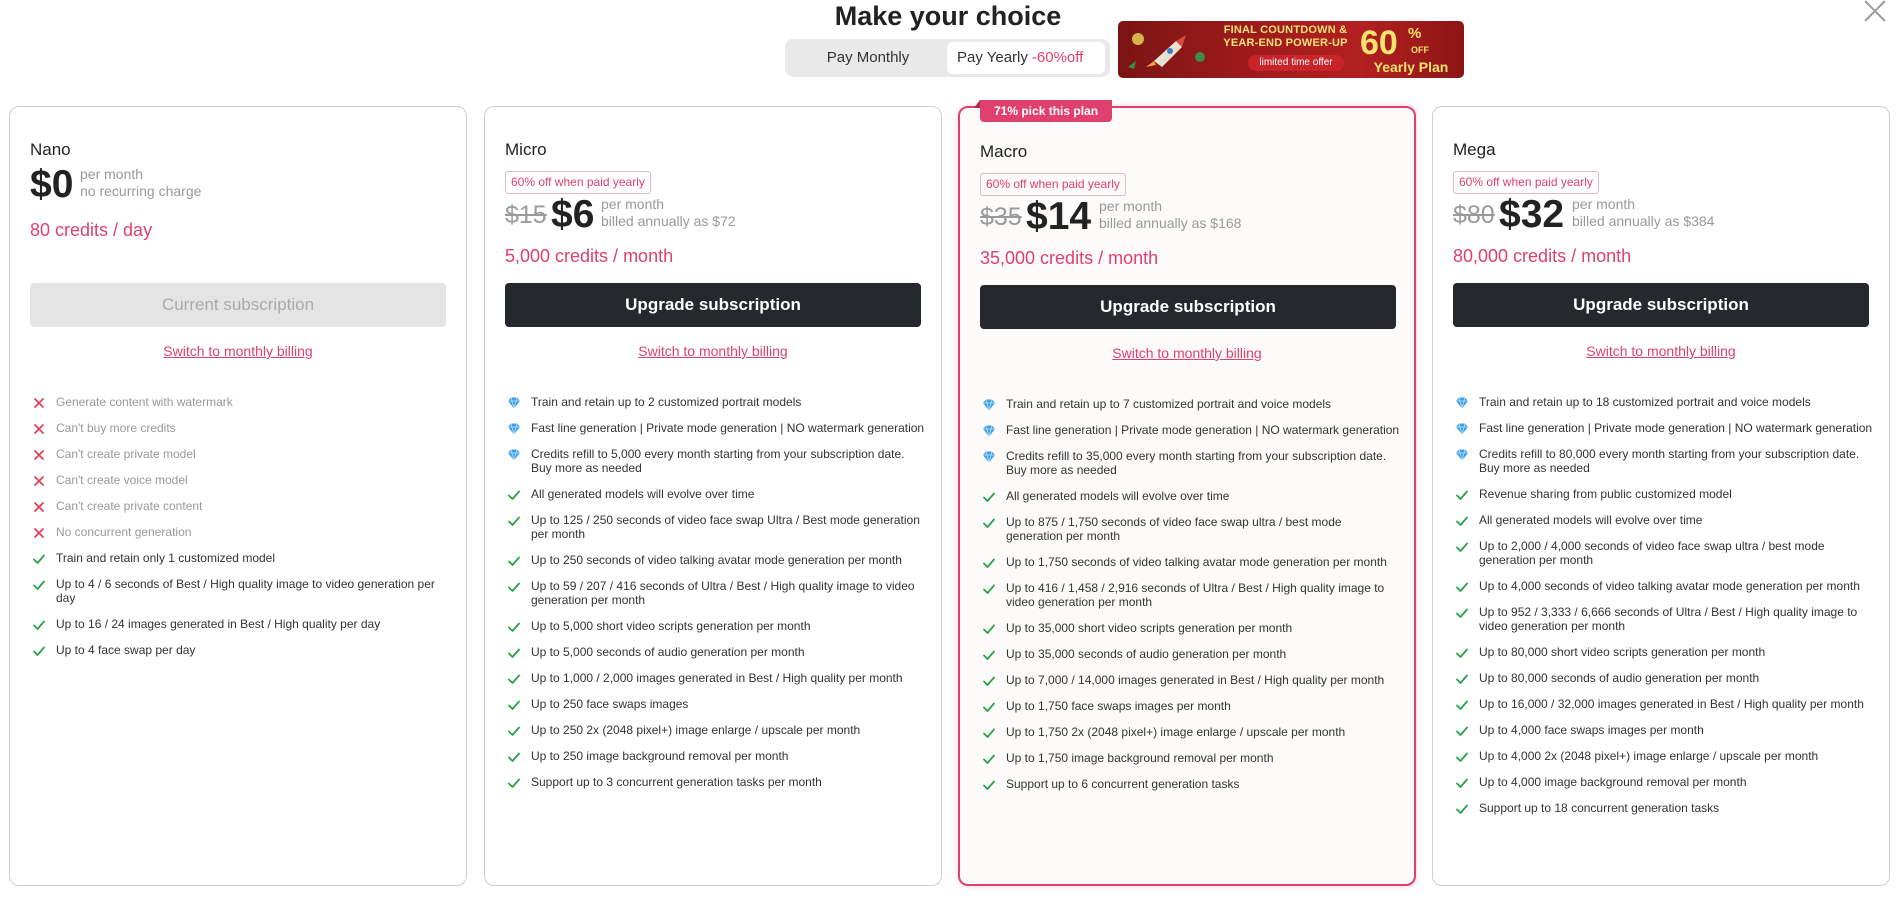 This screenshot has width=1896, height=901. Describe the element at coordinates (1411, 67) in the screenshot. I see `banner-plan: Yearly Plan` at that location.